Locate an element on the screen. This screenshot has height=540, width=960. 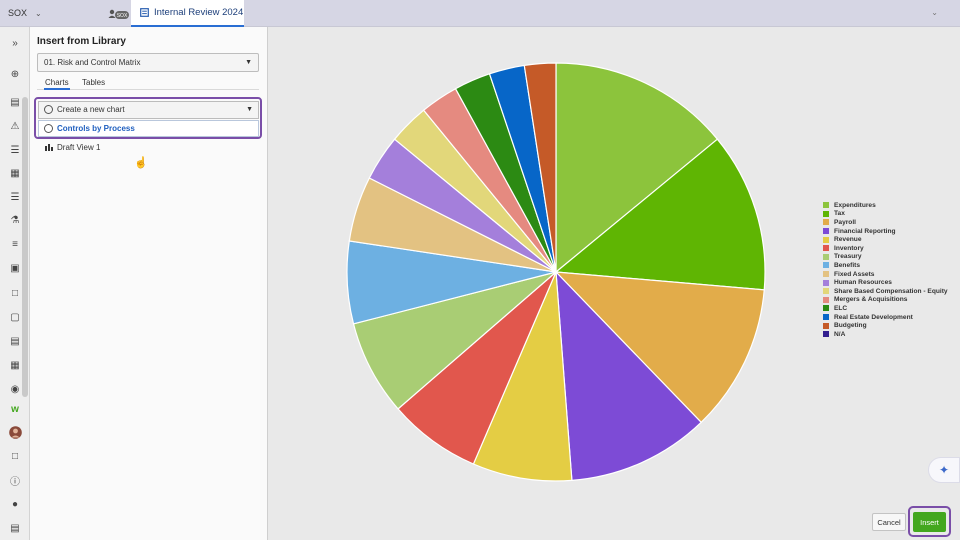
legend-label: Payroll is located at coordinates (845, 222).